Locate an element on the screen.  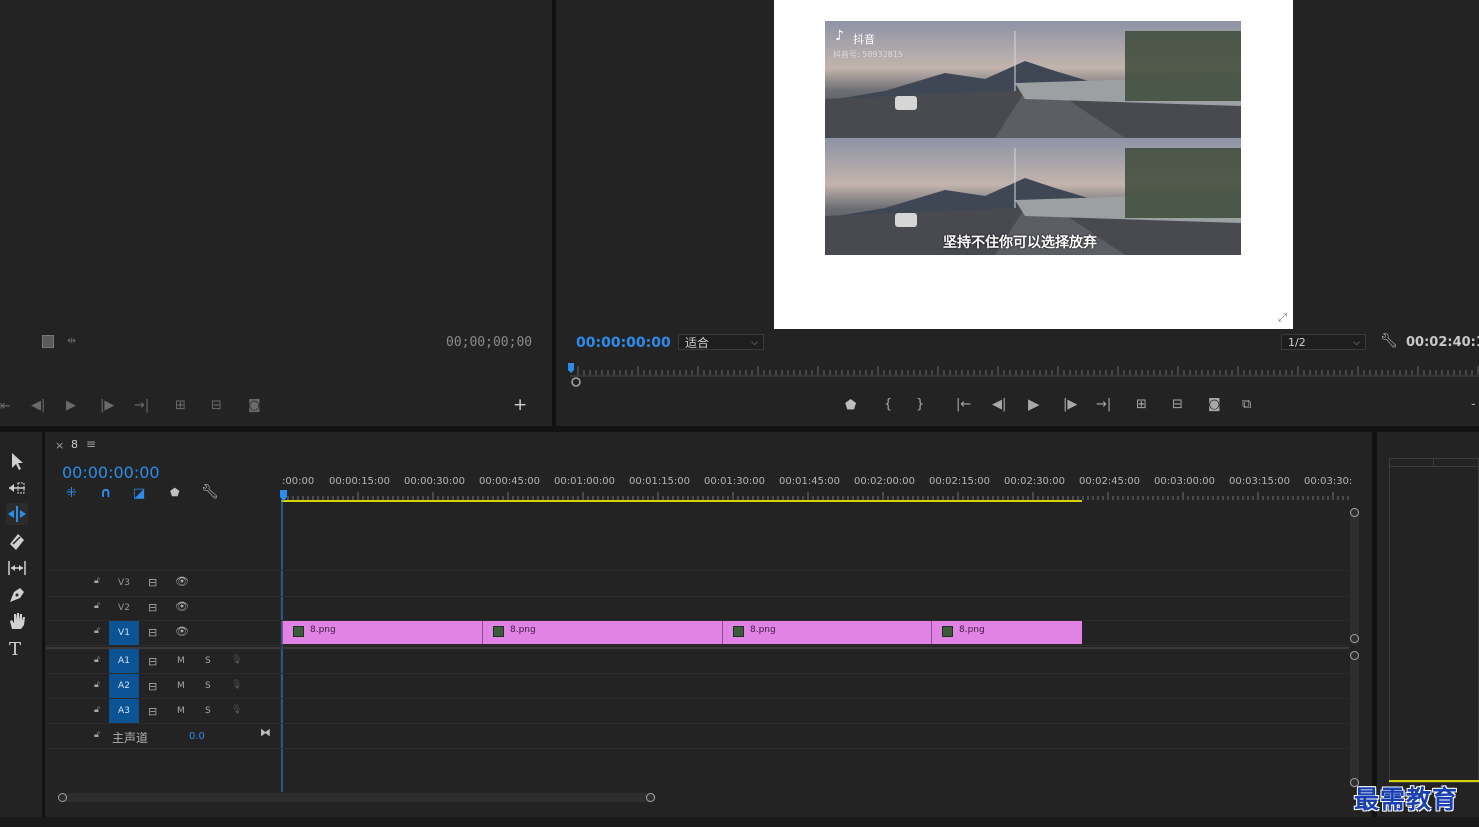
add-marker-timeline-icon: ⬟ is located at coordinates (175, 492).